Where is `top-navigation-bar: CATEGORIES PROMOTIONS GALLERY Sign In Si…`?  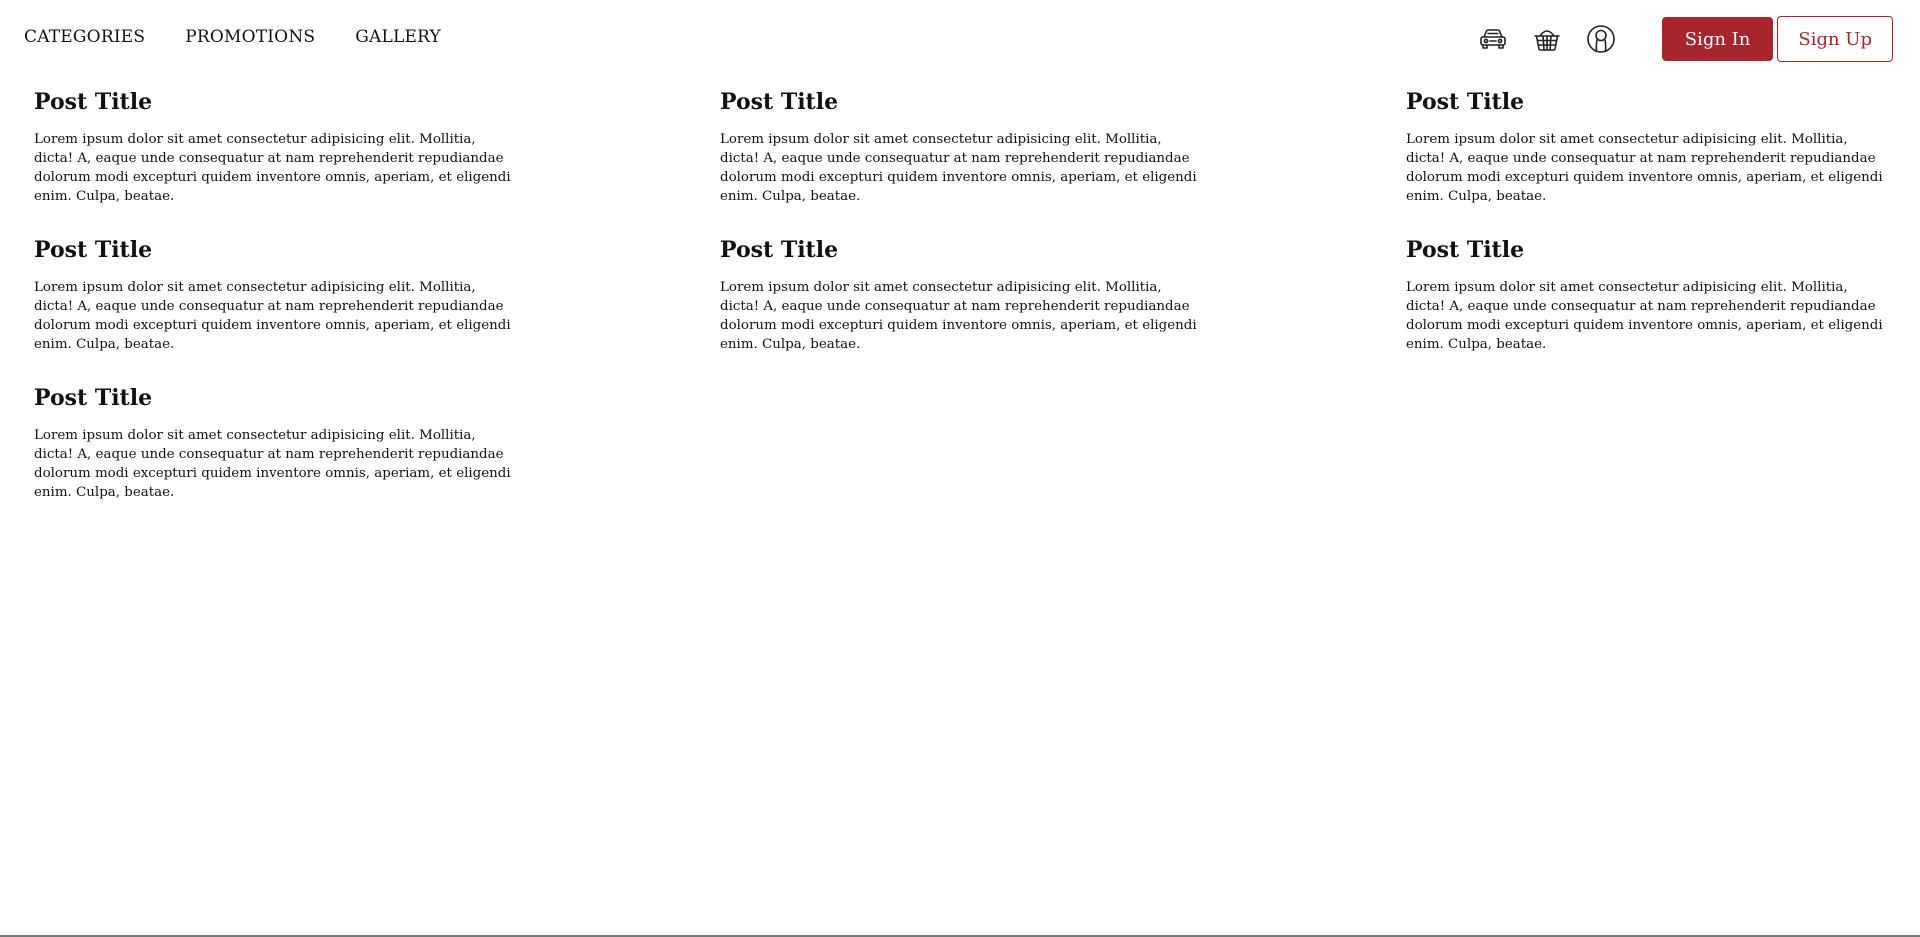
top-navigation-bar: CATEGORIES PROMOTIONS GALLERY Sign In Si… is located at coordinates (960, 39).